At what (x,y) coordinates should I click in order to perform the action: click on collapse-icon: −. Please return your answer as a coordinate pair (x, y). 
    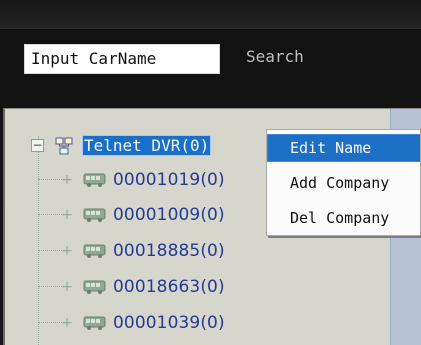
    Looking at the image, I should click on (37, 145).